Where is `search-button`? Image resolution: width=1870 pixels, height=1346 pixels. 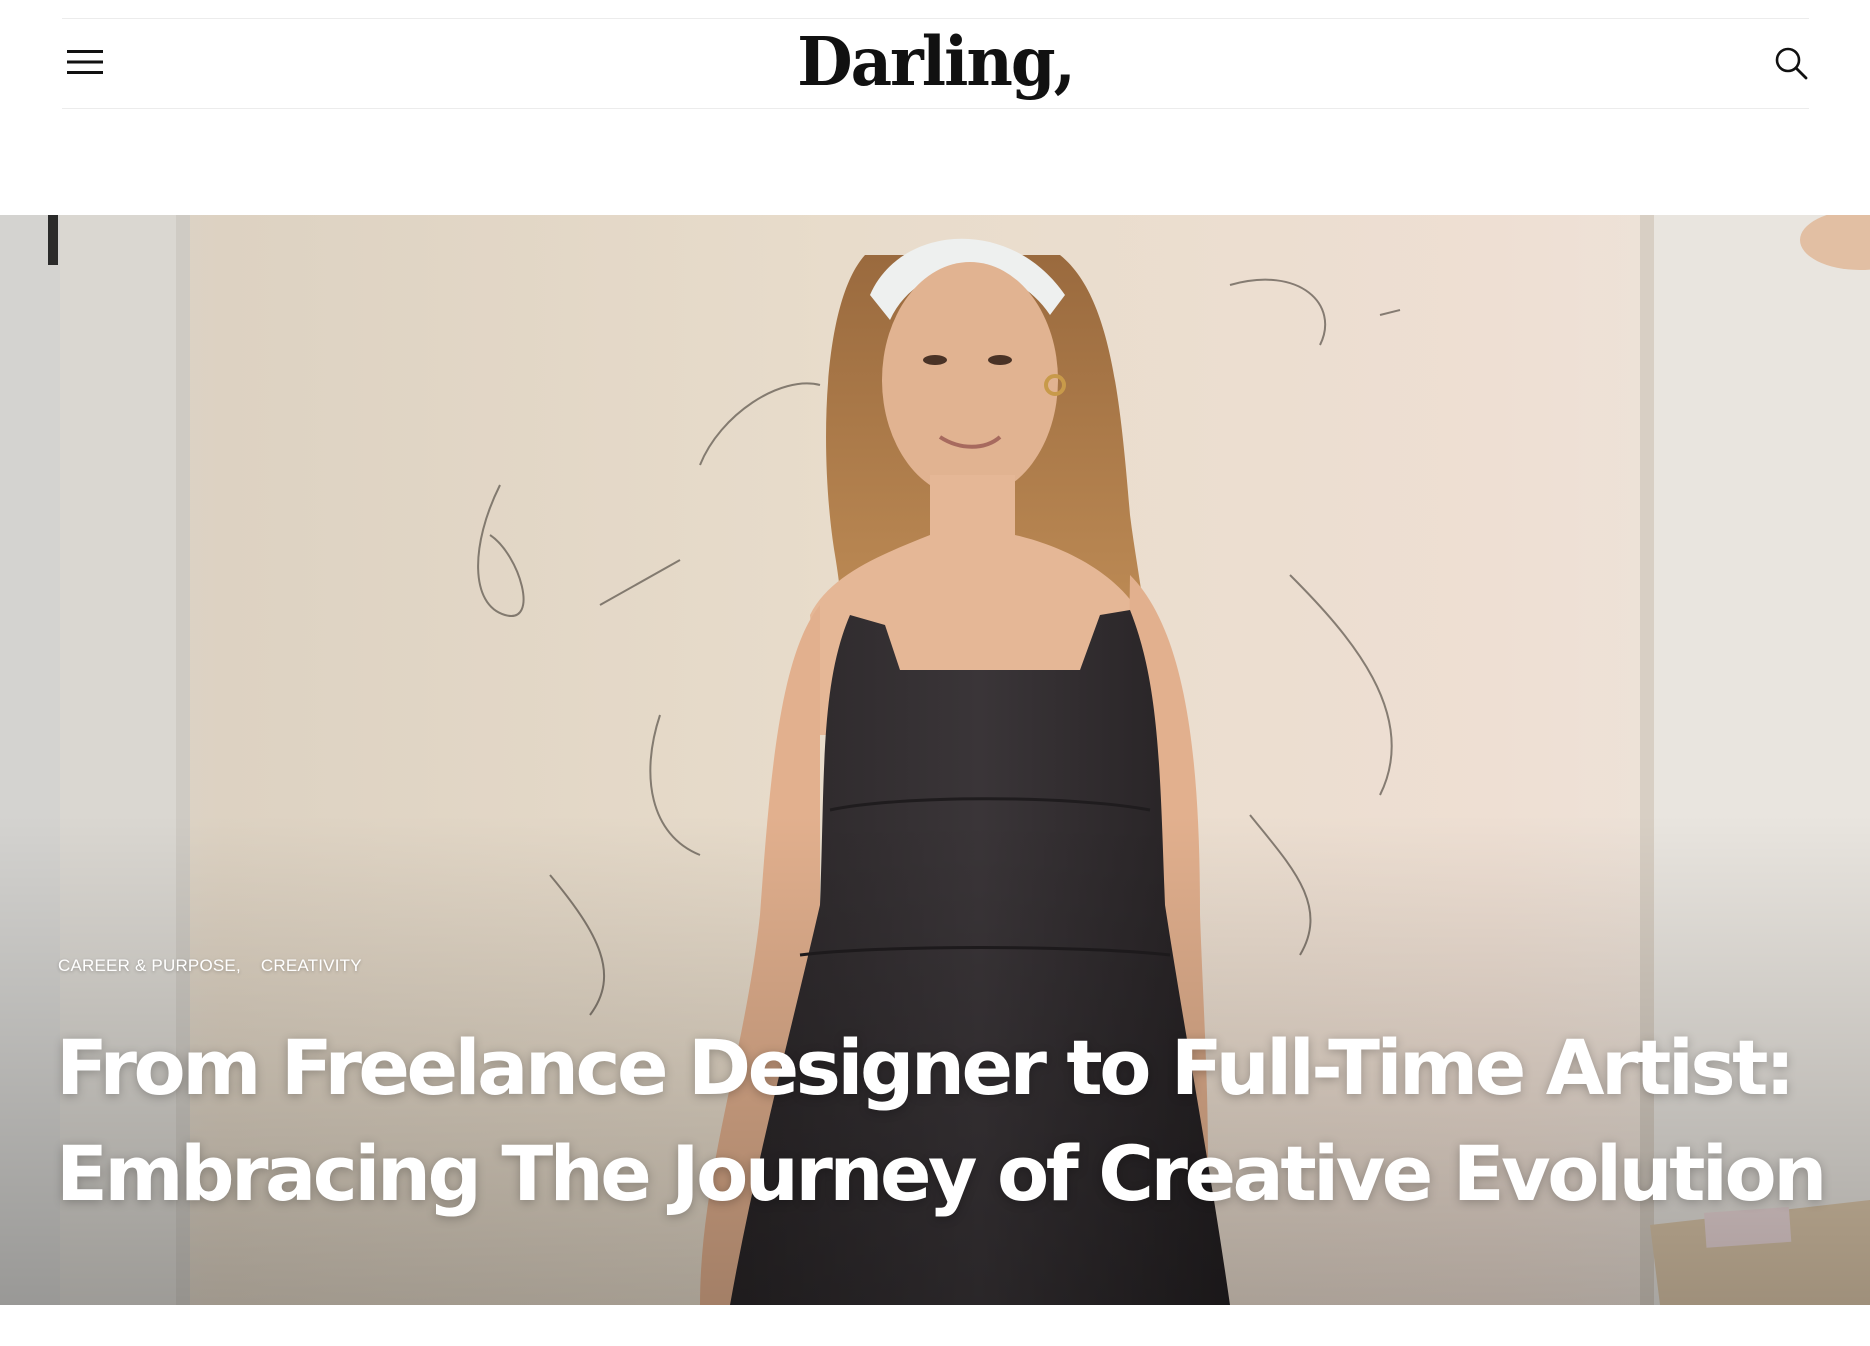
search-button is located at coordinates (1791, 63).